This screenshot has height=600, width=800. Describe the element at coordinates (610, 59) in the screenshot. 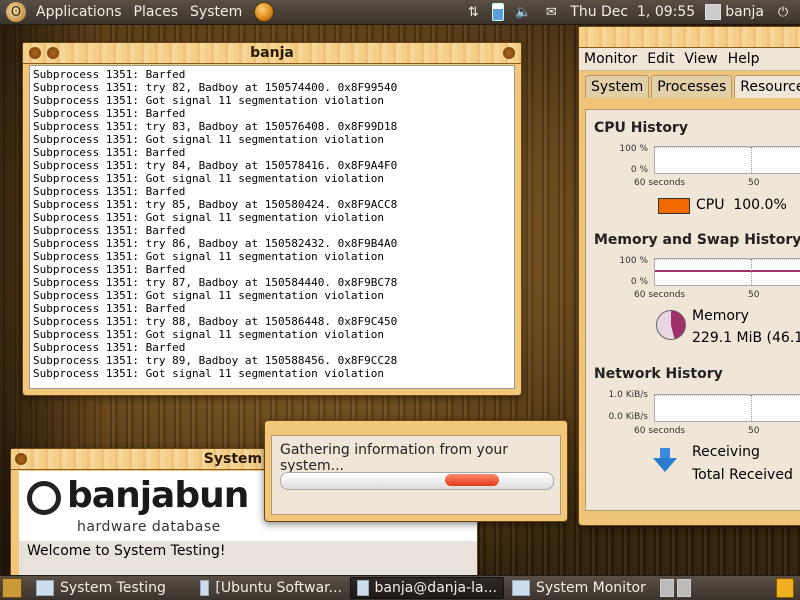

I see `menu-monitor: Monitor` at that location.